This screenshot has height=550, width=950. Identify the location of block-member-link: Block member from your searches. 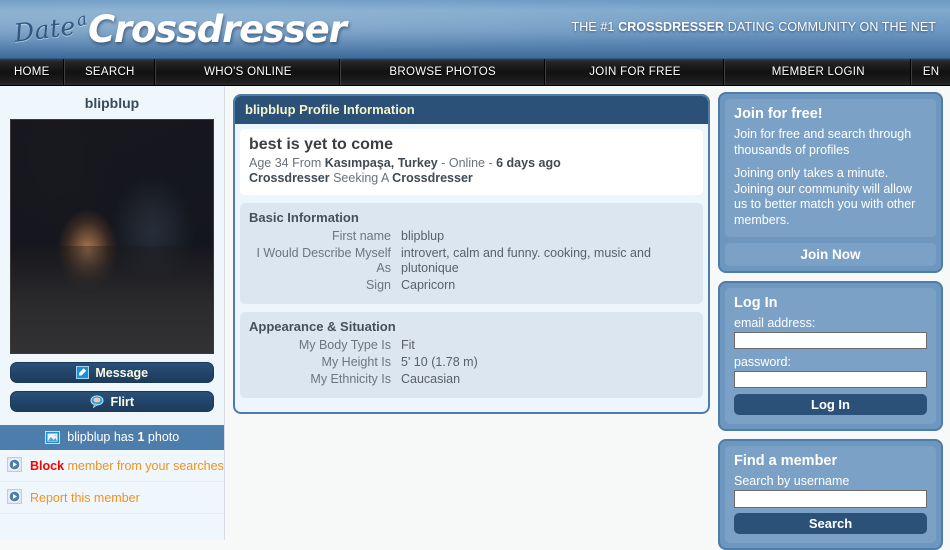
(112, 466).